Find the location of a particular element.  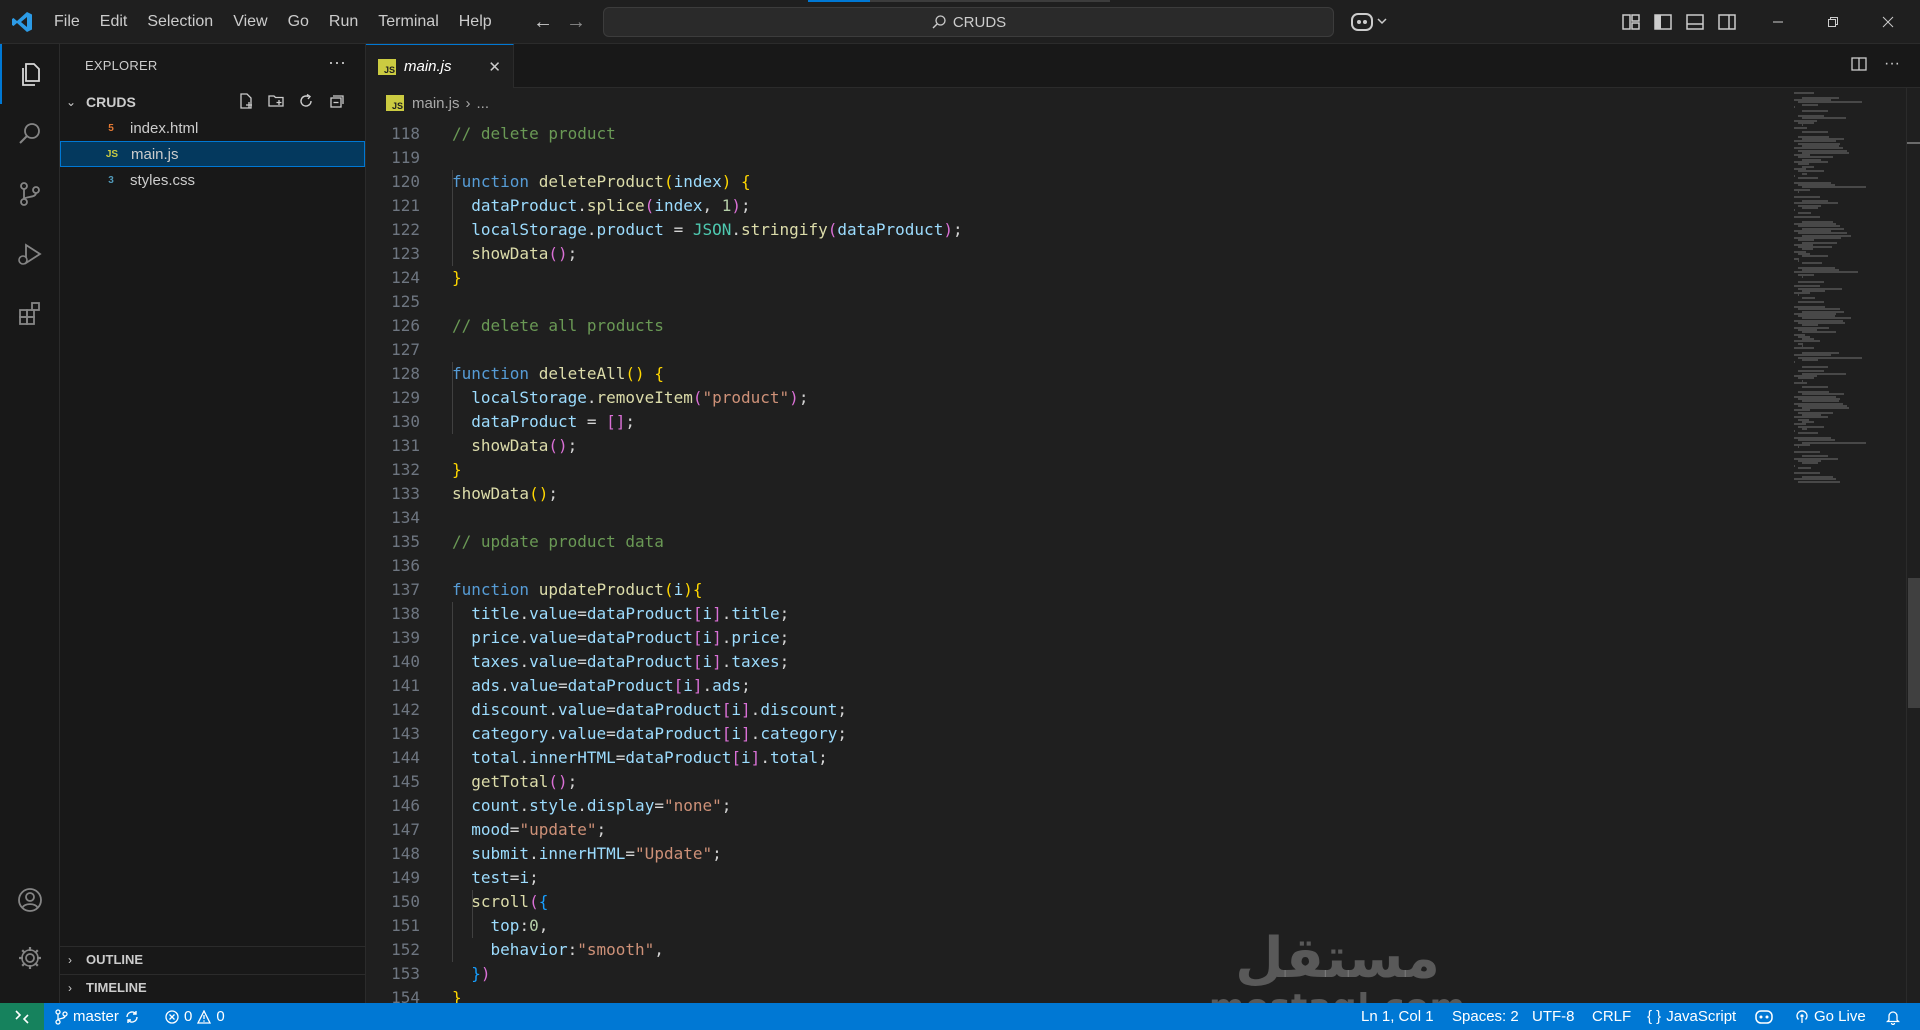

code-line: 126 // delete all products is located at coordinates (1076, 326).